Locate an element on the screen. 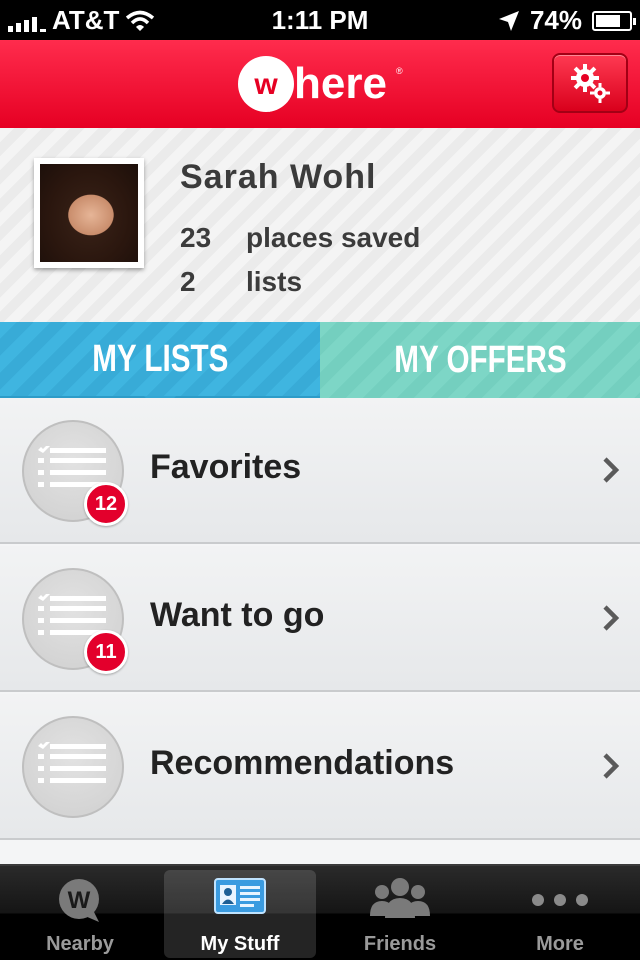  logo-text: here is located at coordinates (340, 83).